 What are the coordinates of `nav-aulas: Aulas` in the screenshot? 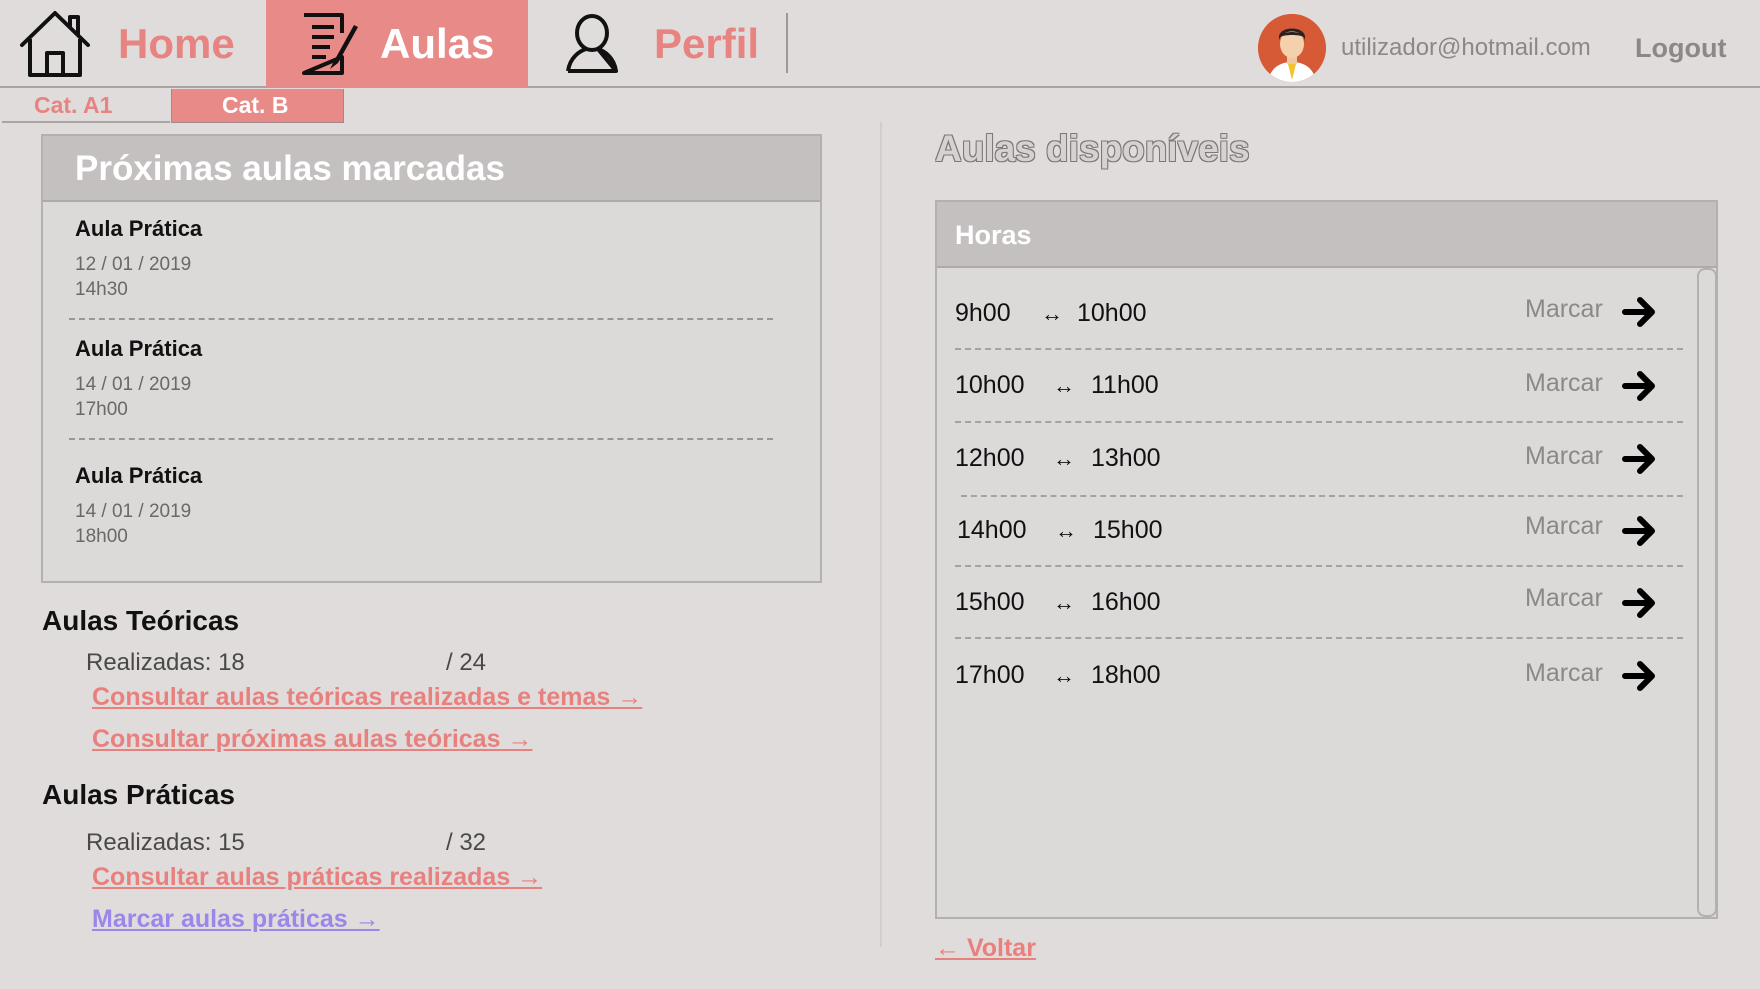 It's located at (397, 44).